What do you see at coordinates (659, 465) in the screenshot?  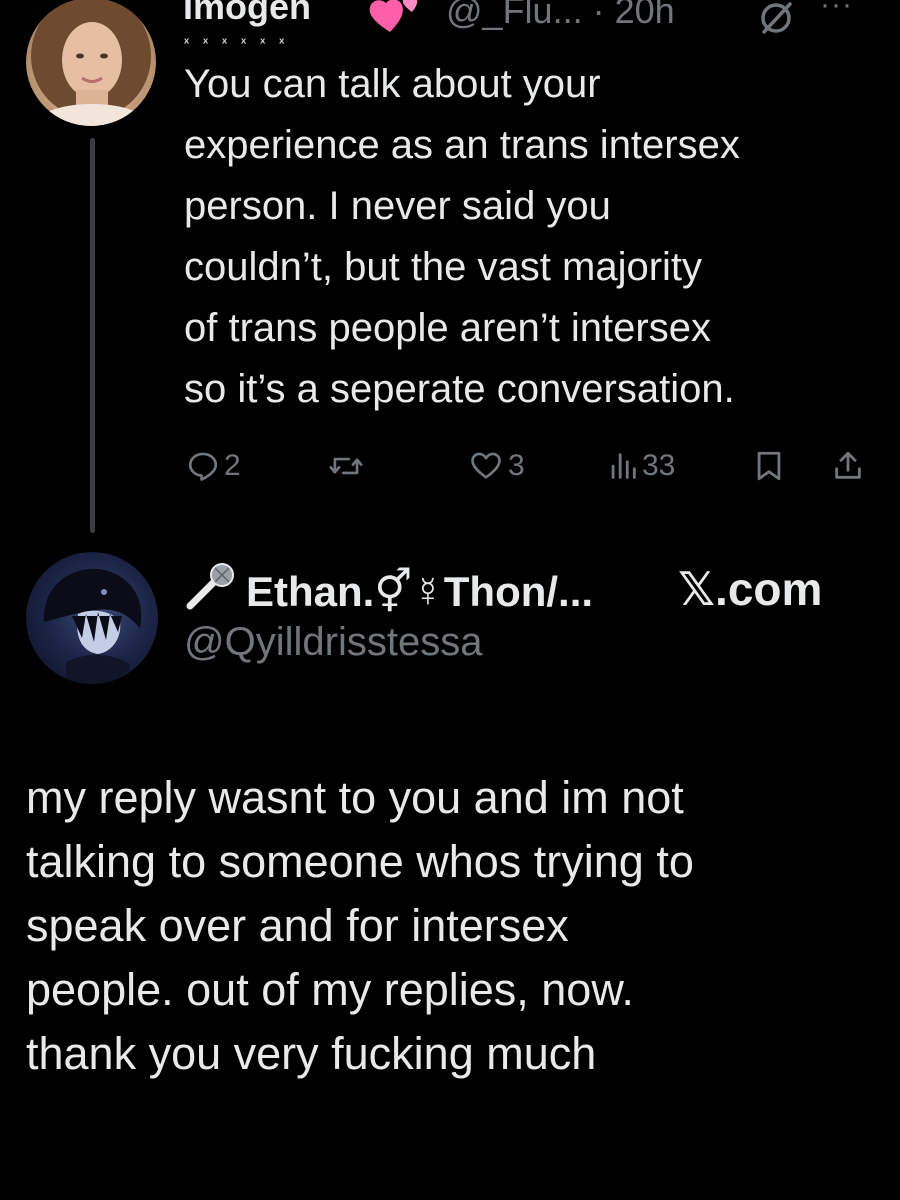 I see `views-count: 33` at bounding box center [659, 465].